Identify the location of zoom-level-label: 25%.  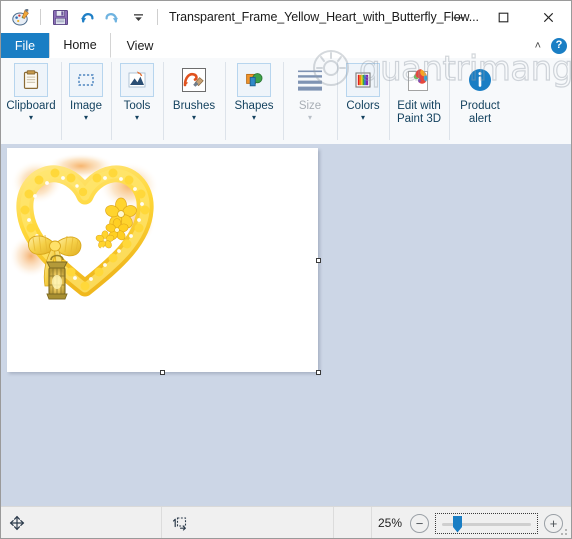
(389, 523).